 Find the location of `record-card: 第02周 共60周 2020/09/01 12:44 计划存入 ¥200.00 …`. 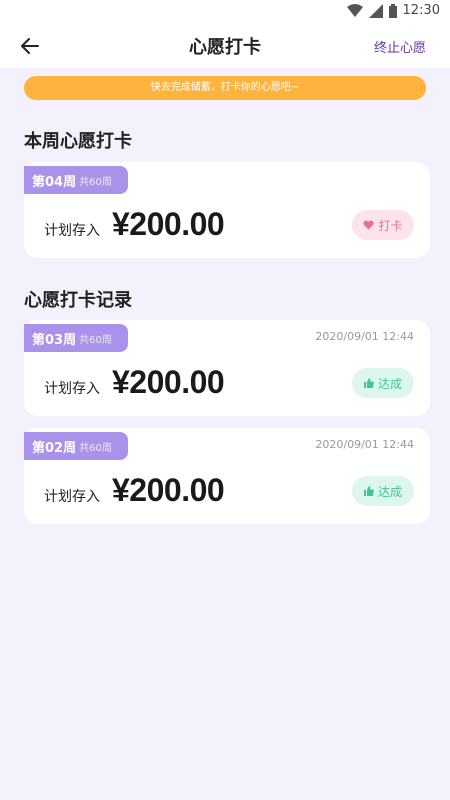

record-card: 第02周 共60周 2020/09/01 12:44 计划存入 ¥200.00 … is located at coordinates (227, 476).